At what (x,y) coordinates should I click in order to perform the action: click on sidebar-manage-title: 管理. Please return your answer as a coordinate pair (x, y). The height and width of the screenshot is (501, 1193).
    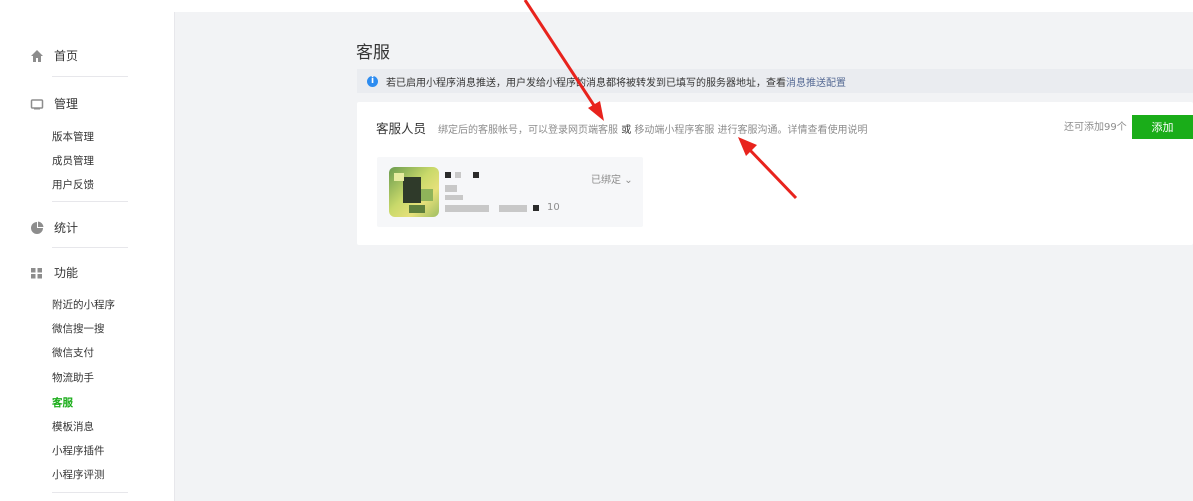
    Looking at the image, I should click on (66, 104).